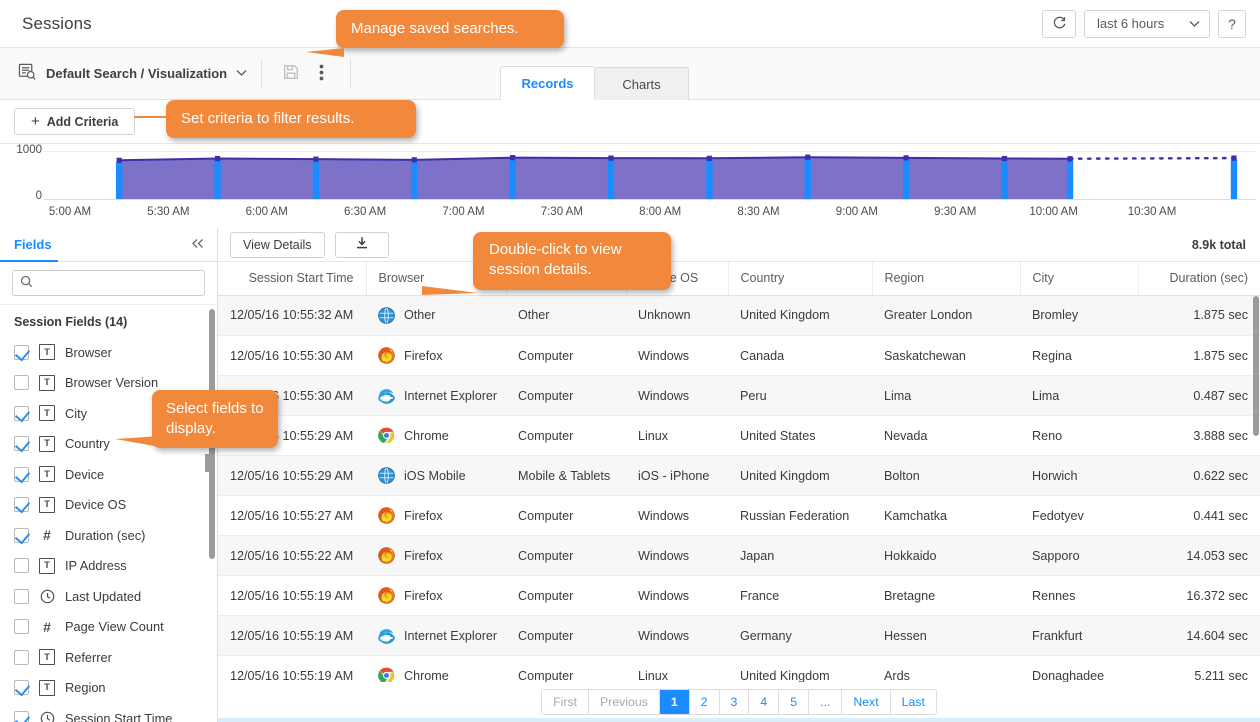 Image resolution: width=1260 pixels, height=722 pixels. I want to click on fields-tab: Fields, so click(33, 244).